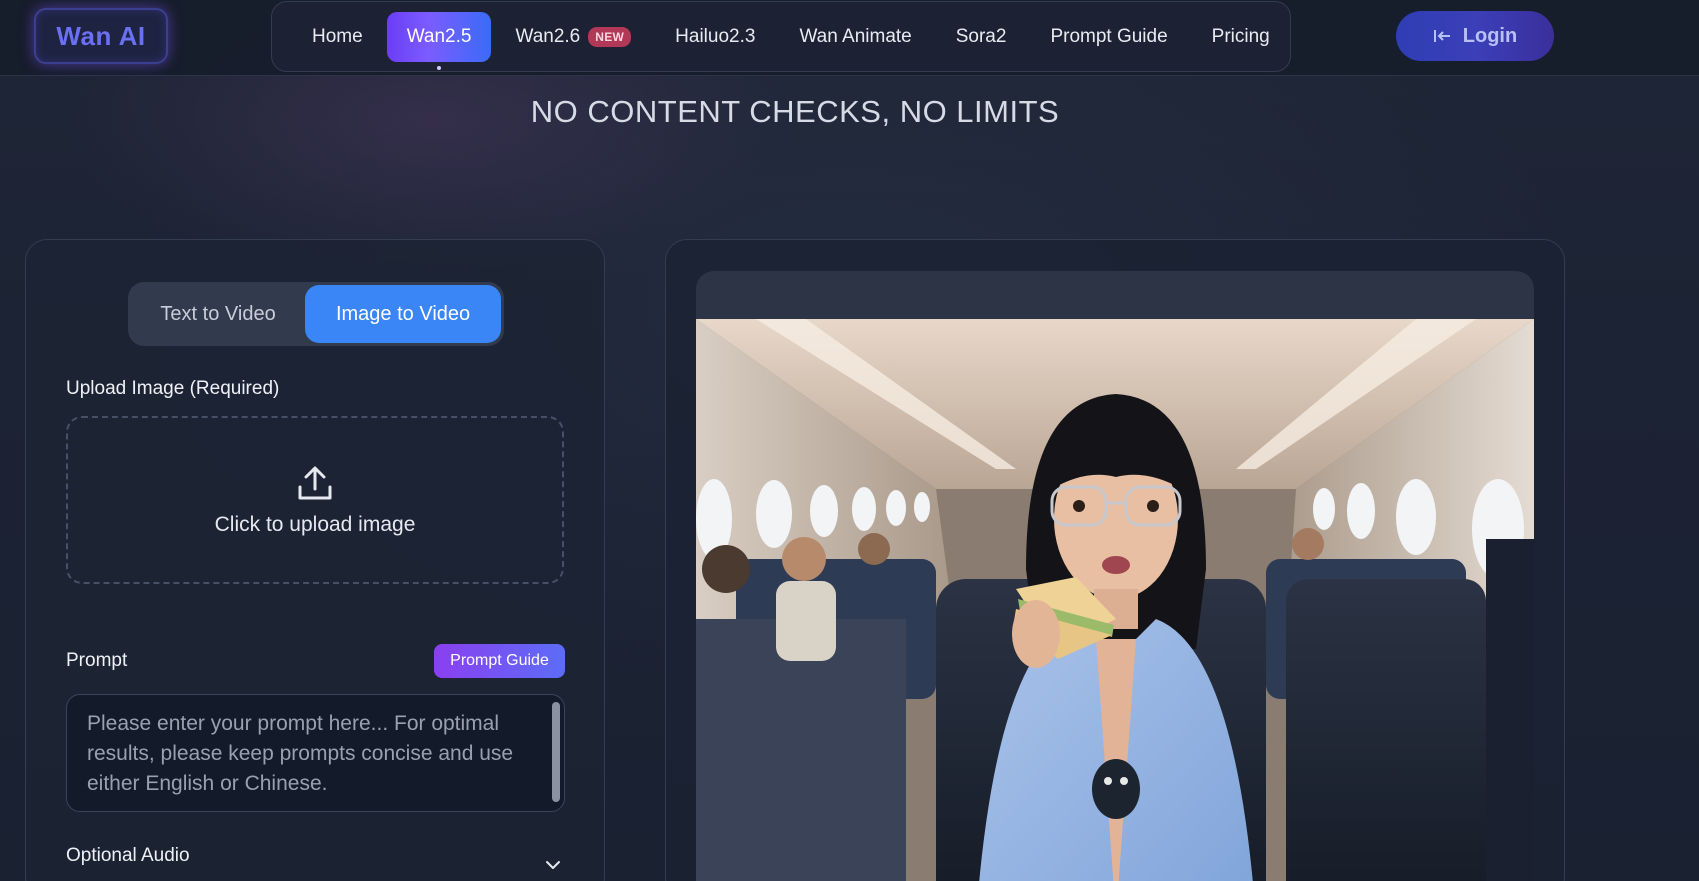 This screenshot has width=1699, height=881. I want to click on nav-item-label: Wan2.6, so click(548, 36).